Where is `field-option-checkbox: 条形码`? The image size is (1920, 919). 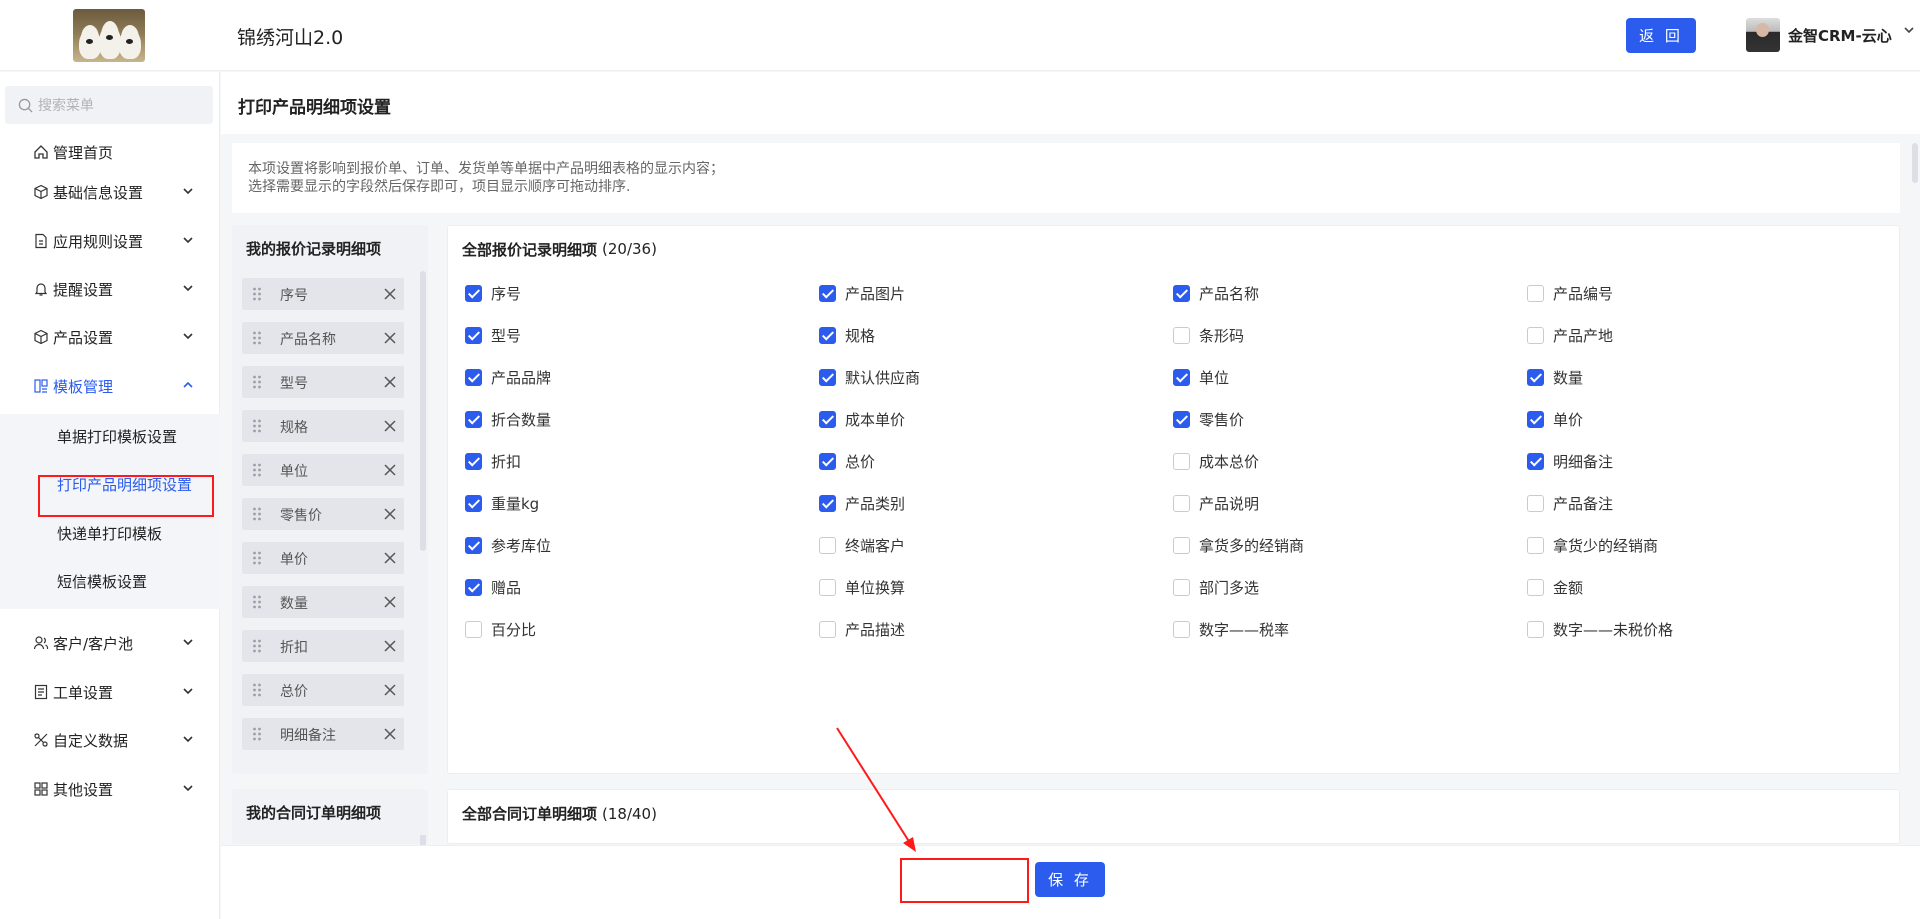 field-option-checkbox: 条形码 is located at coordinates (1208, 335).